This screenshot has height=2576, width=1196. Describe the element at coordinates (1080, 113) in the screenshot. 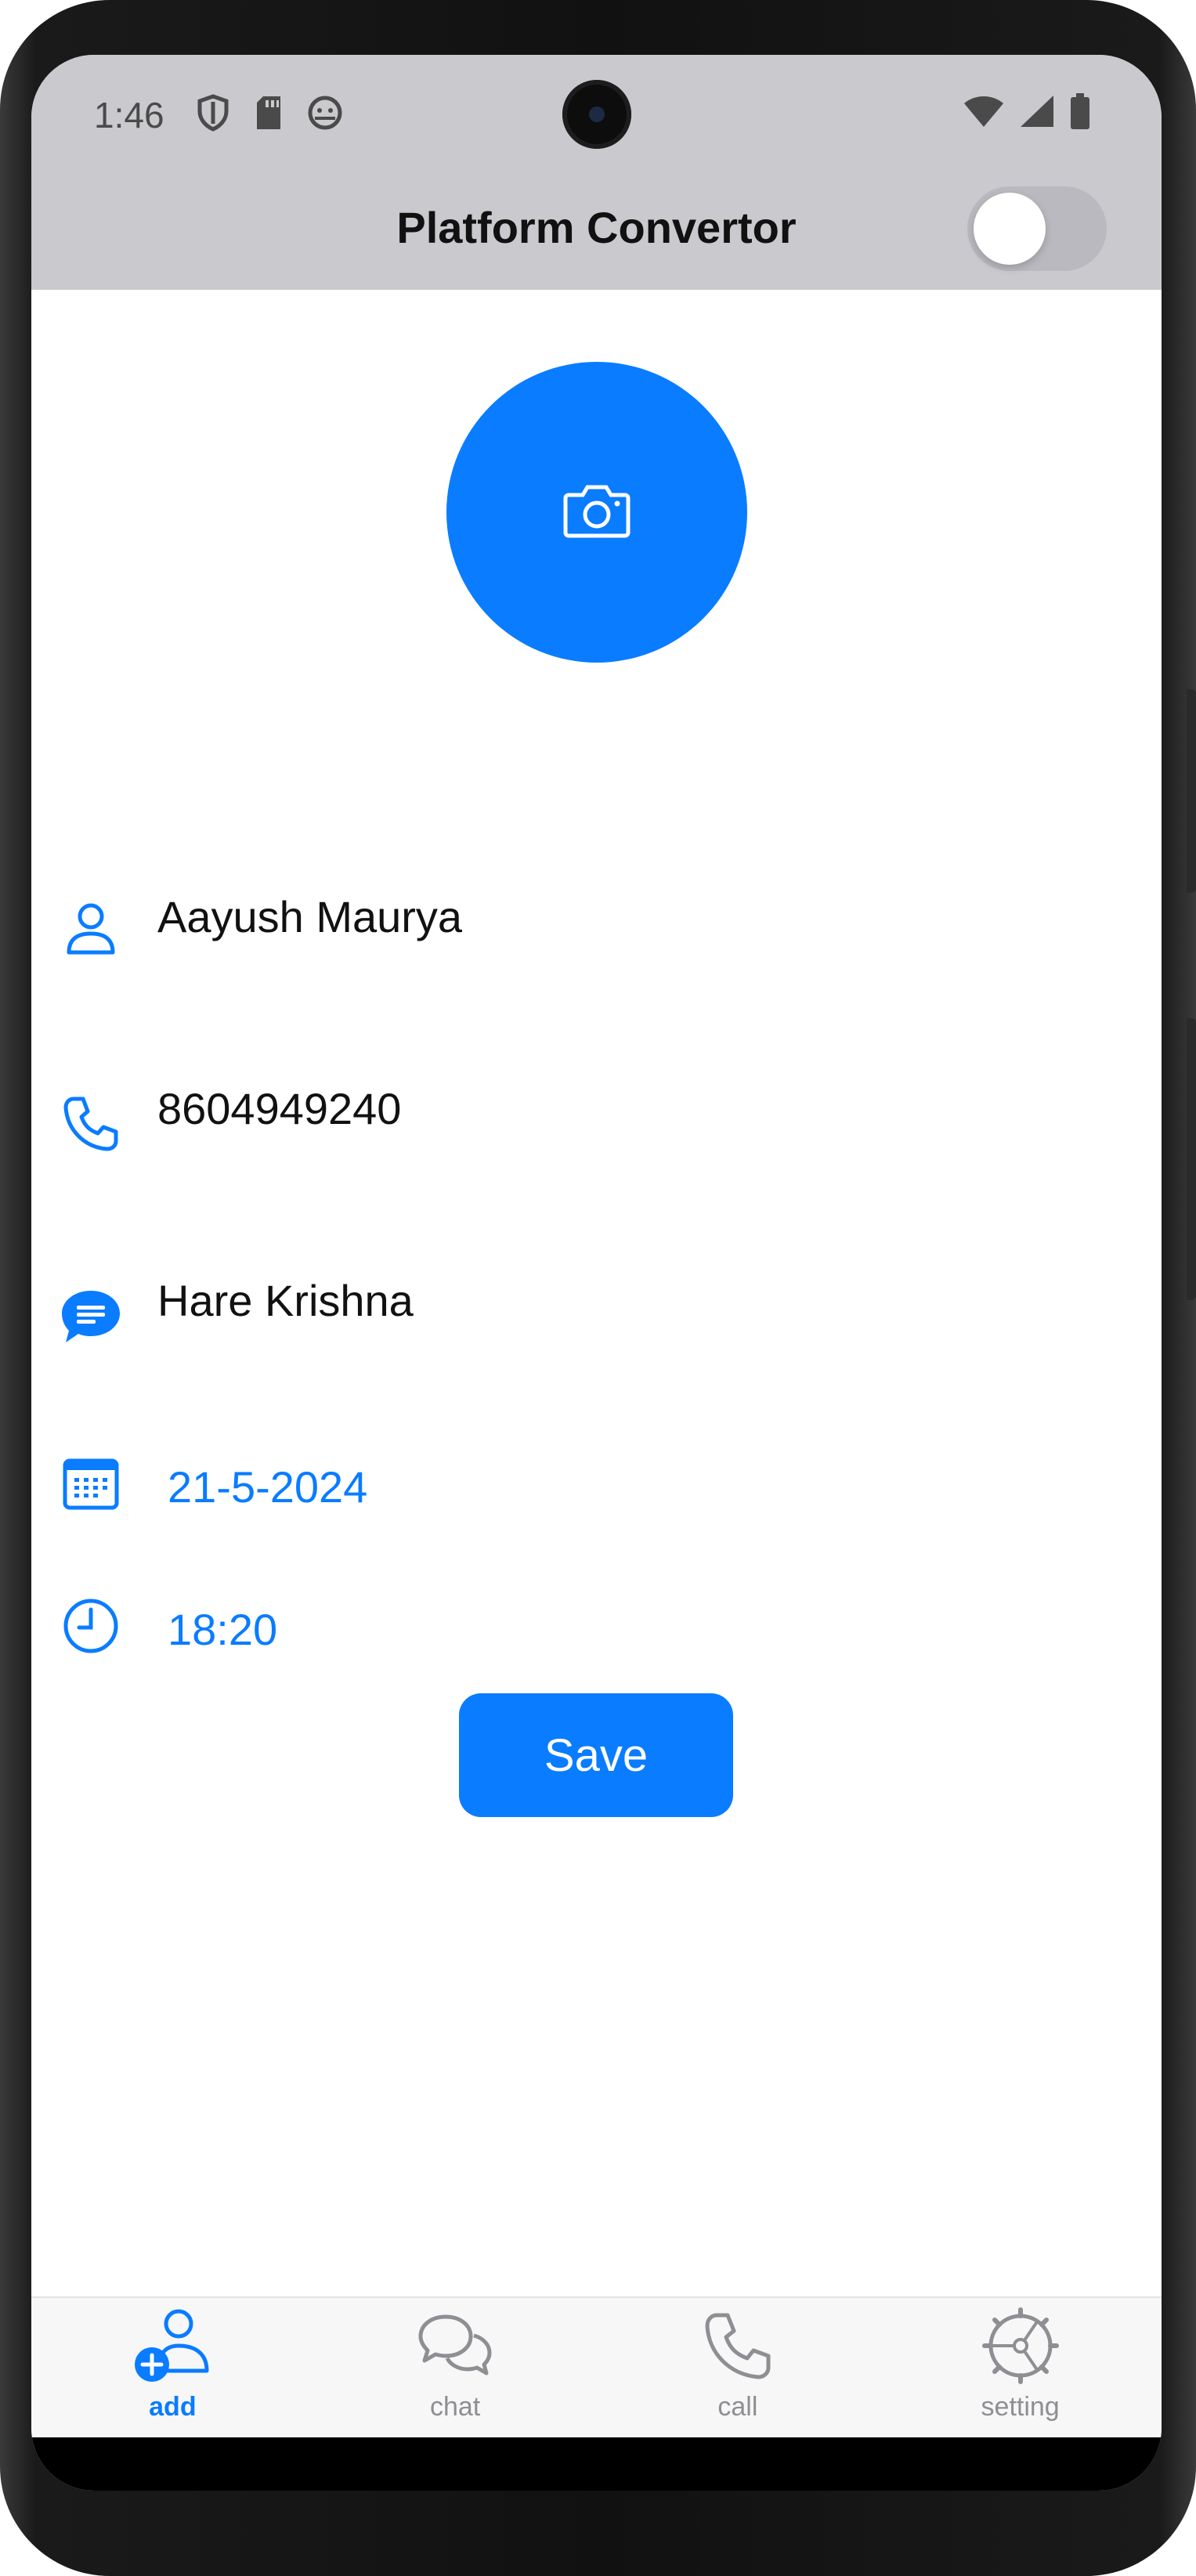

I see `battery-icon` at that location.